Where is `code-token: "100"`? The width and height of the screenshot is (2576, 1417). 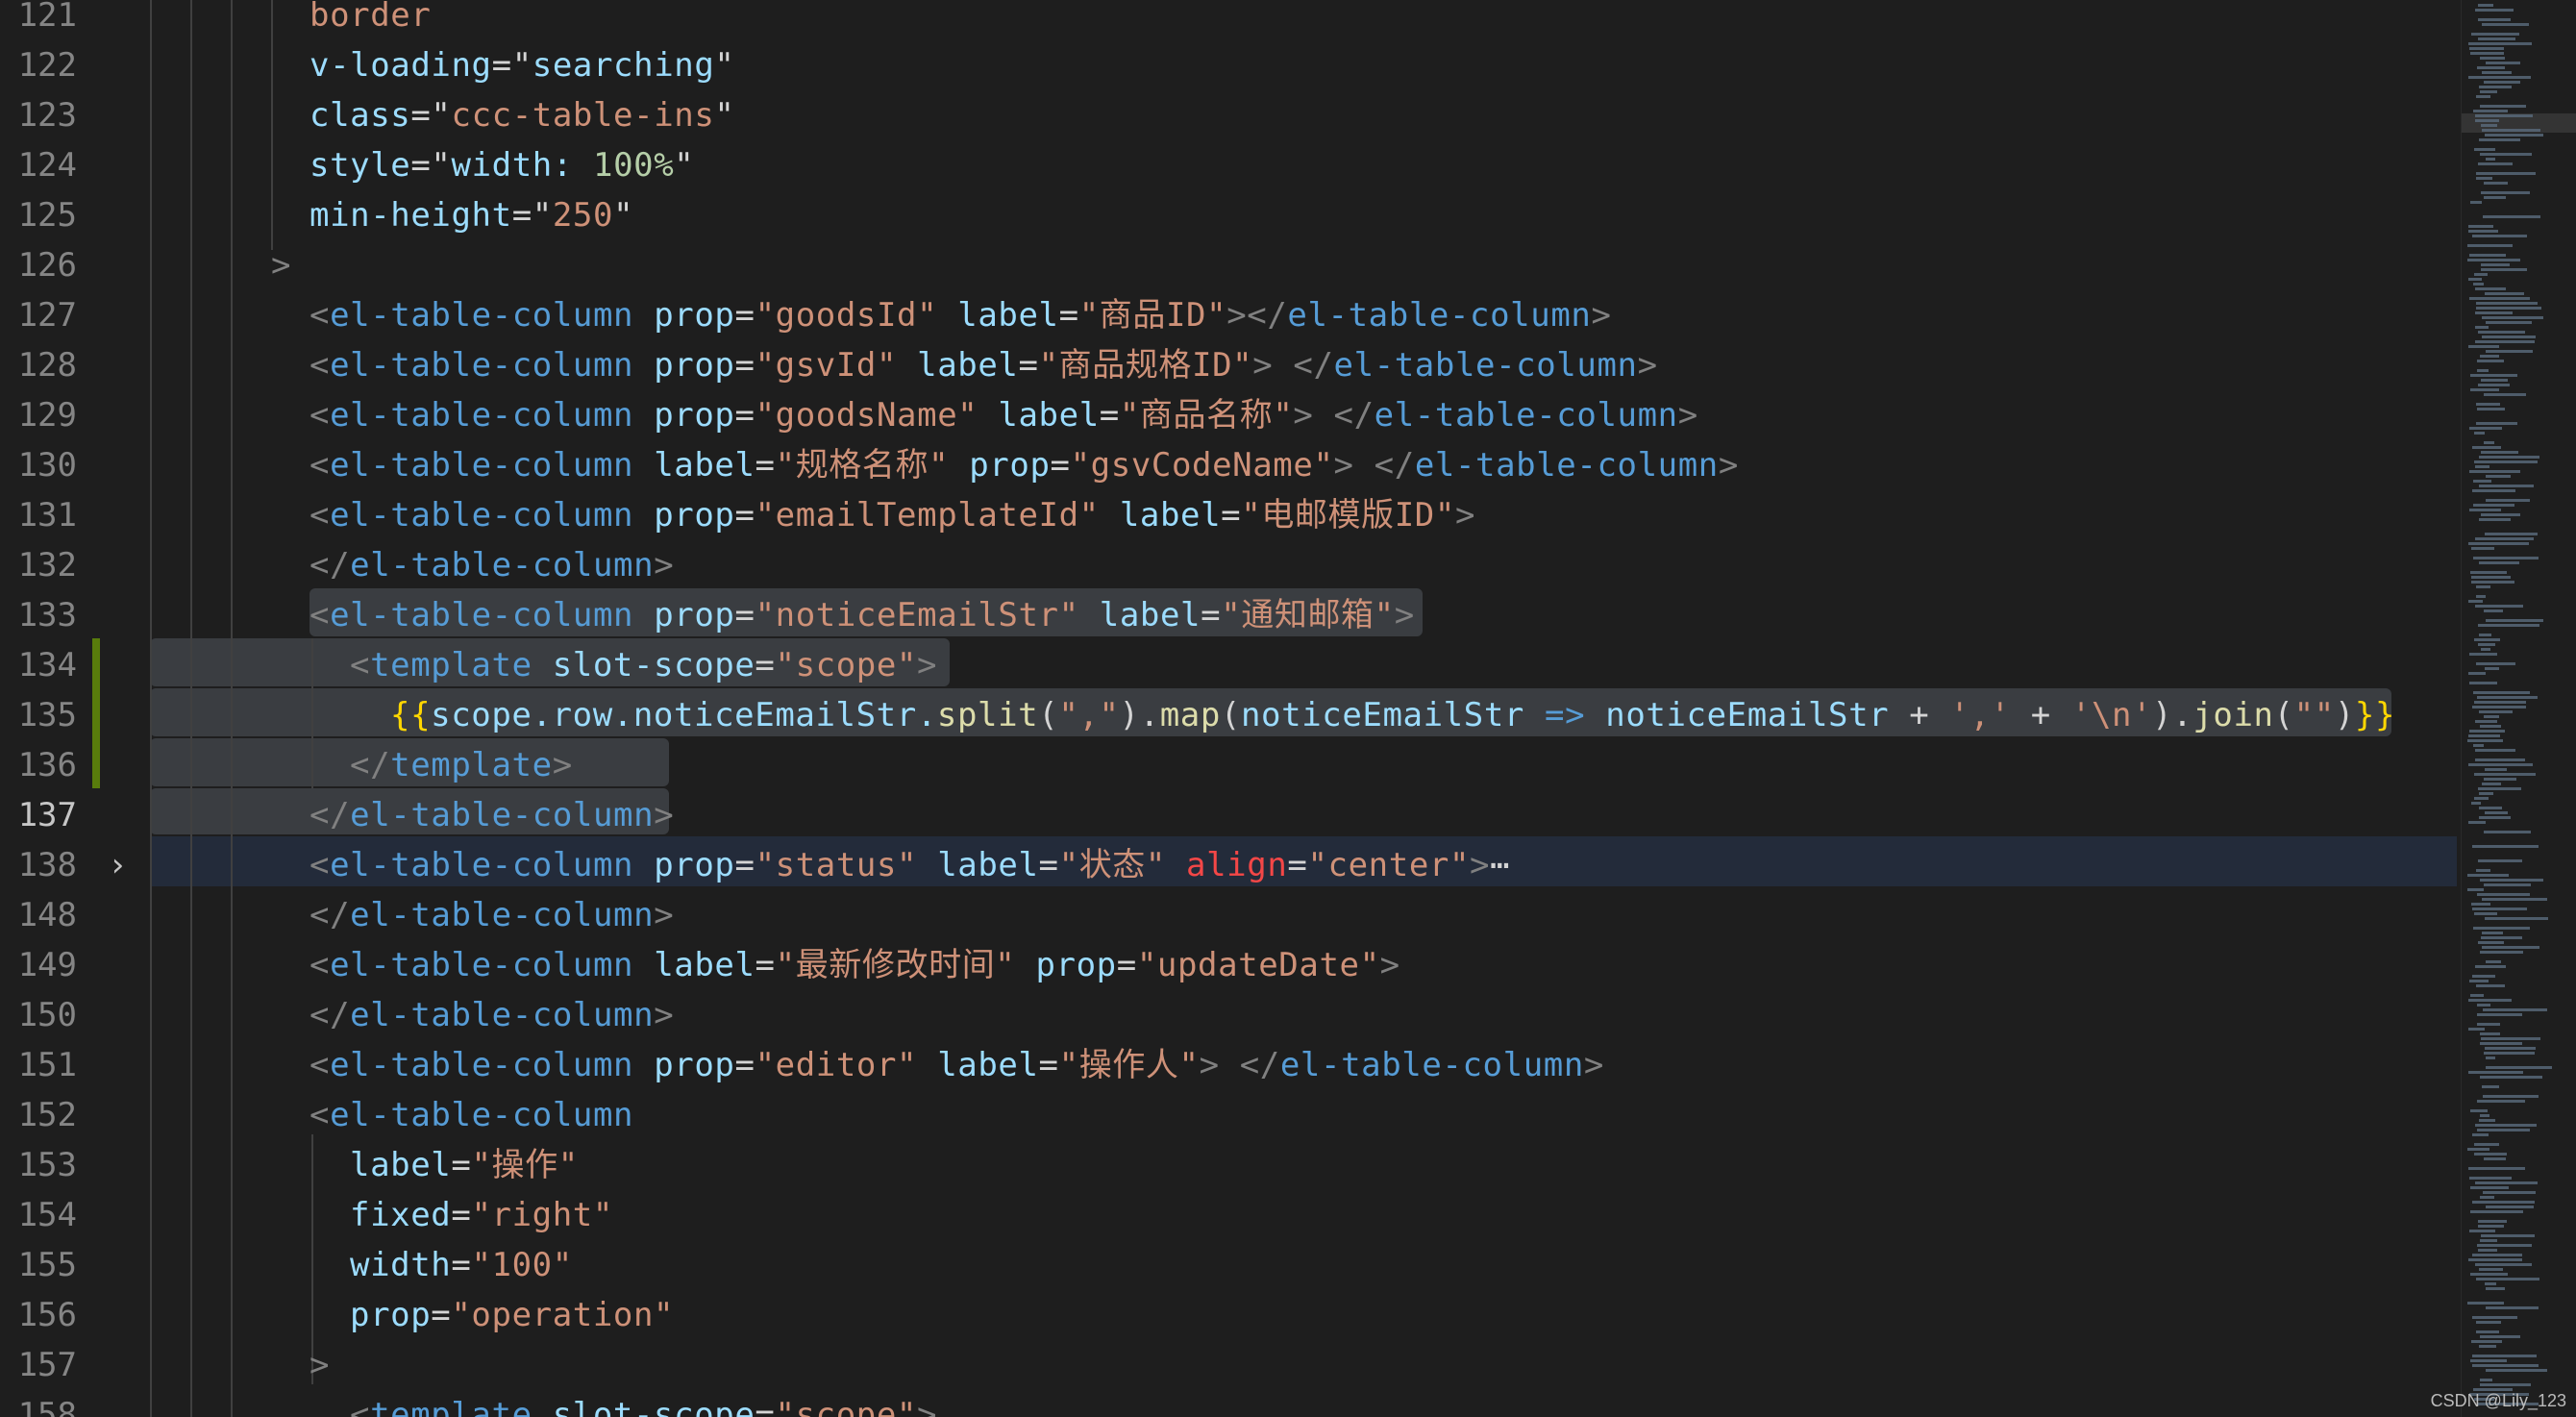 code-token: "100" is located at coordinates (522, 1265).